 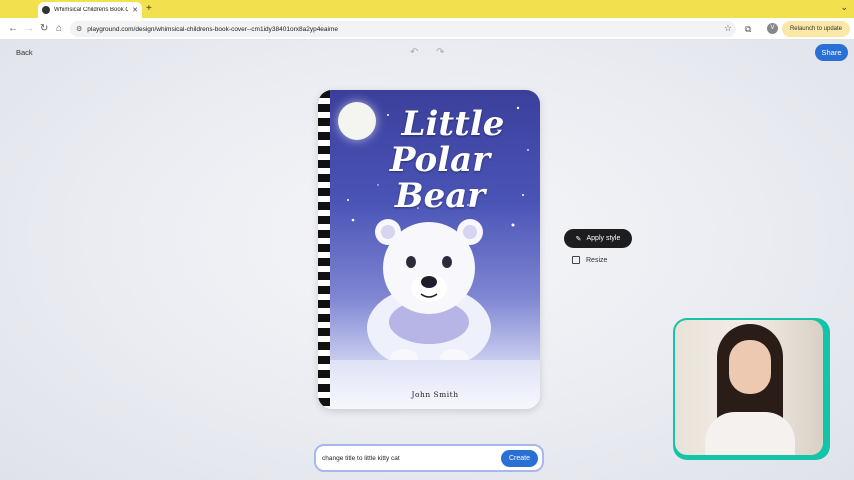 What do you see at coordinates (440, 178) in the screenshot?
I see `cover-title-line-2: Polar Bear` at bounding box center [440, 178].